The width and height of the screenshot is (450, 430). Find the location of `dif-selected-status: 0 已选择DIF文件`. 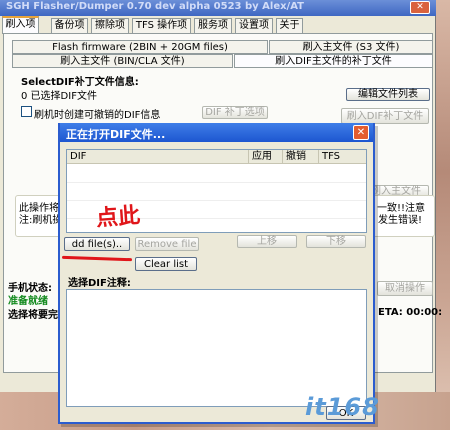

dif-selected-status: 0 已选择DIF文件 is located at coordinates (59, 96).